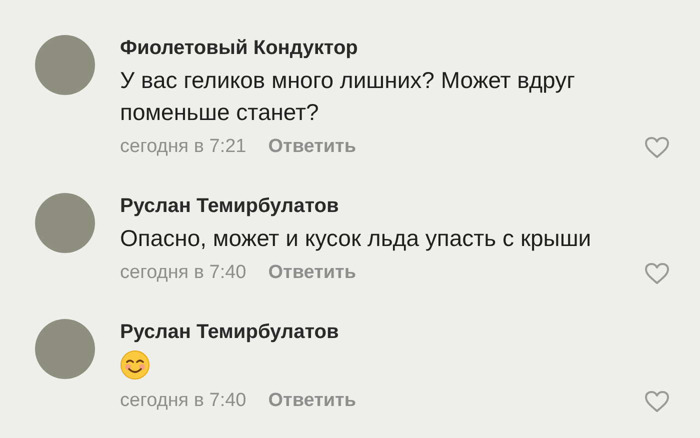 Image resolution: width=700 pixels, height=438 pixels. I want to click on comment-time: сегодня в 7:21, so click(183, 147).